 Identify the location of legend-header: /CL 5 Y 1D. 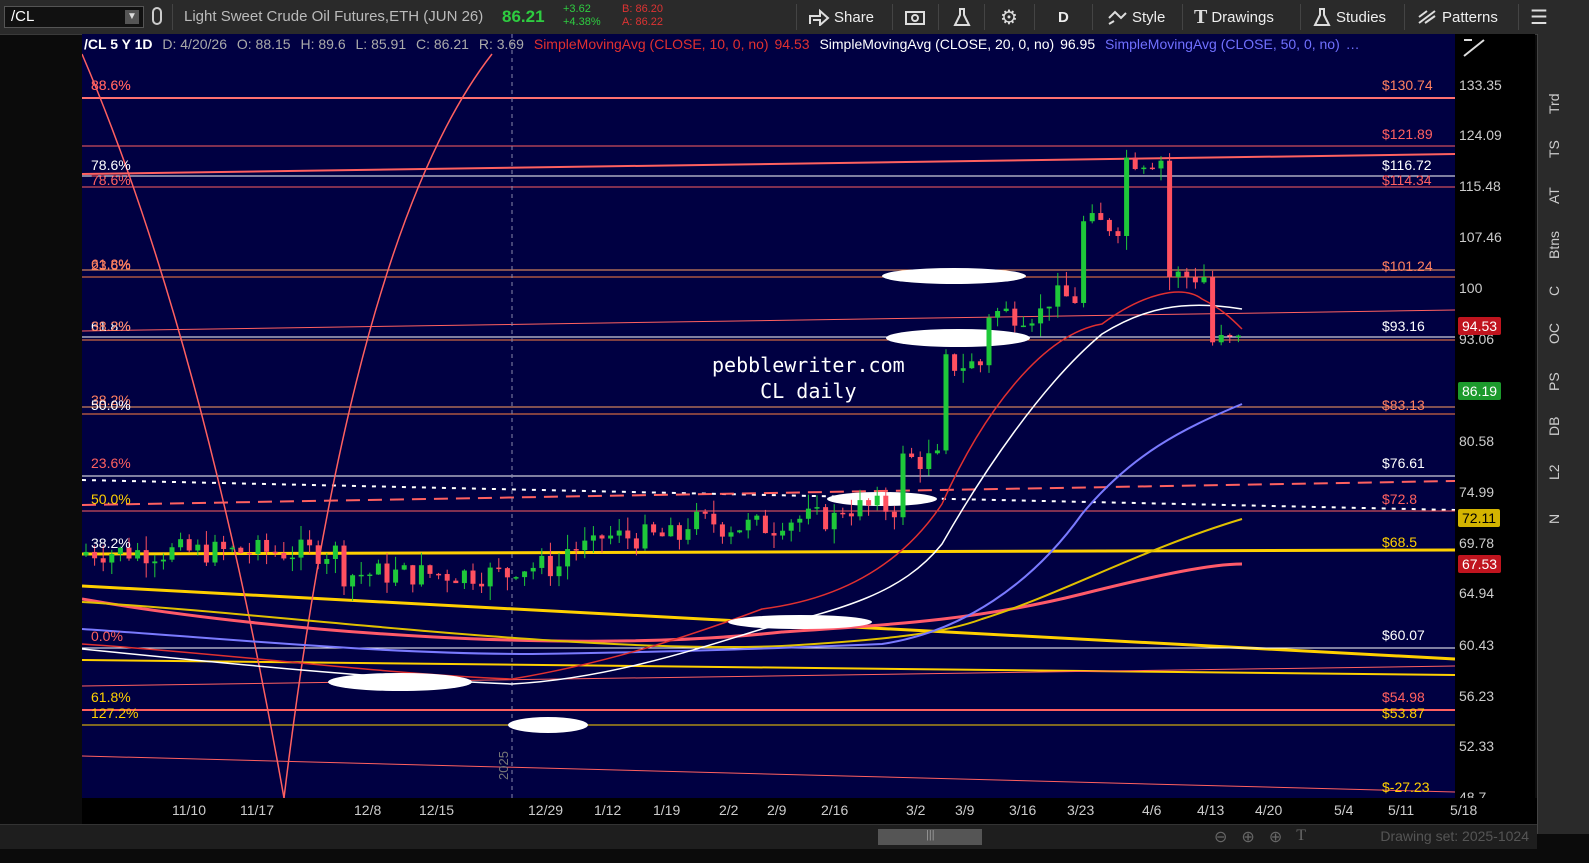
(118, 44).